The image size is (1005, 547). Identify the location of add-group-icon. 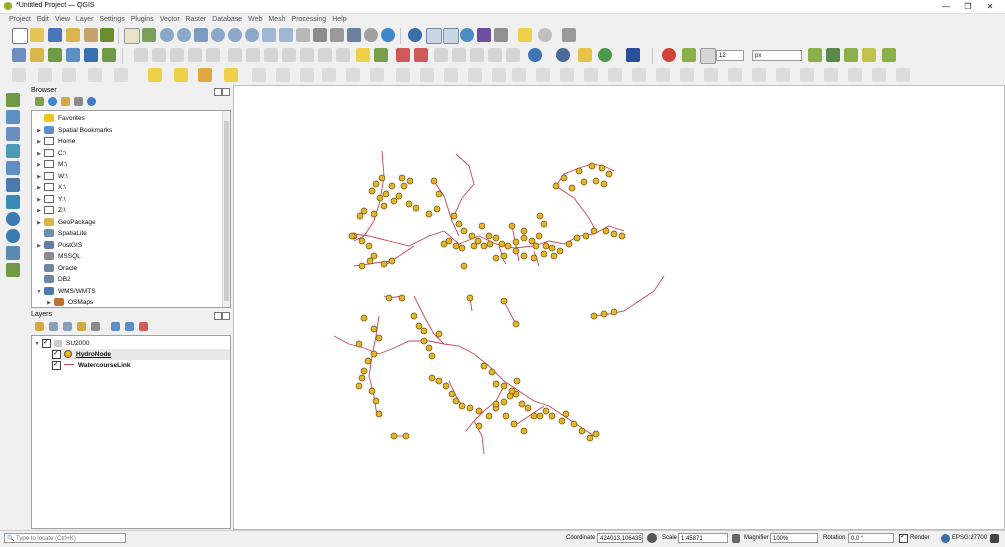
(53, 326).